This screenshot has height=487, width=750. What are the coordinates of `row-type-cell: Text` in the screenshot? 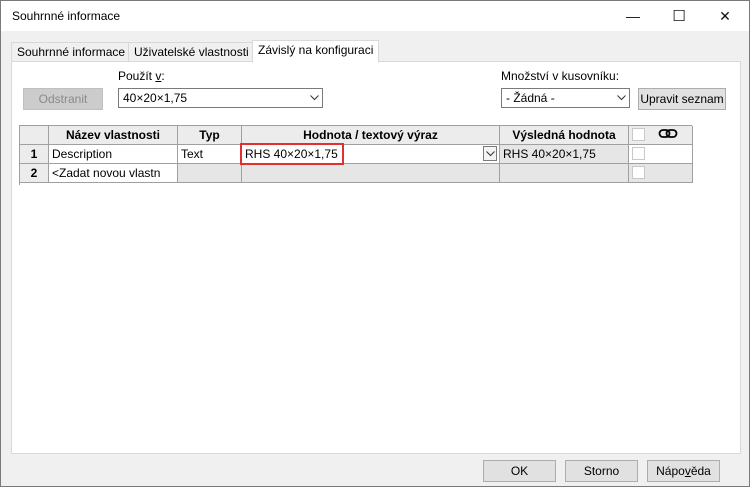 It's located at (210, 154).